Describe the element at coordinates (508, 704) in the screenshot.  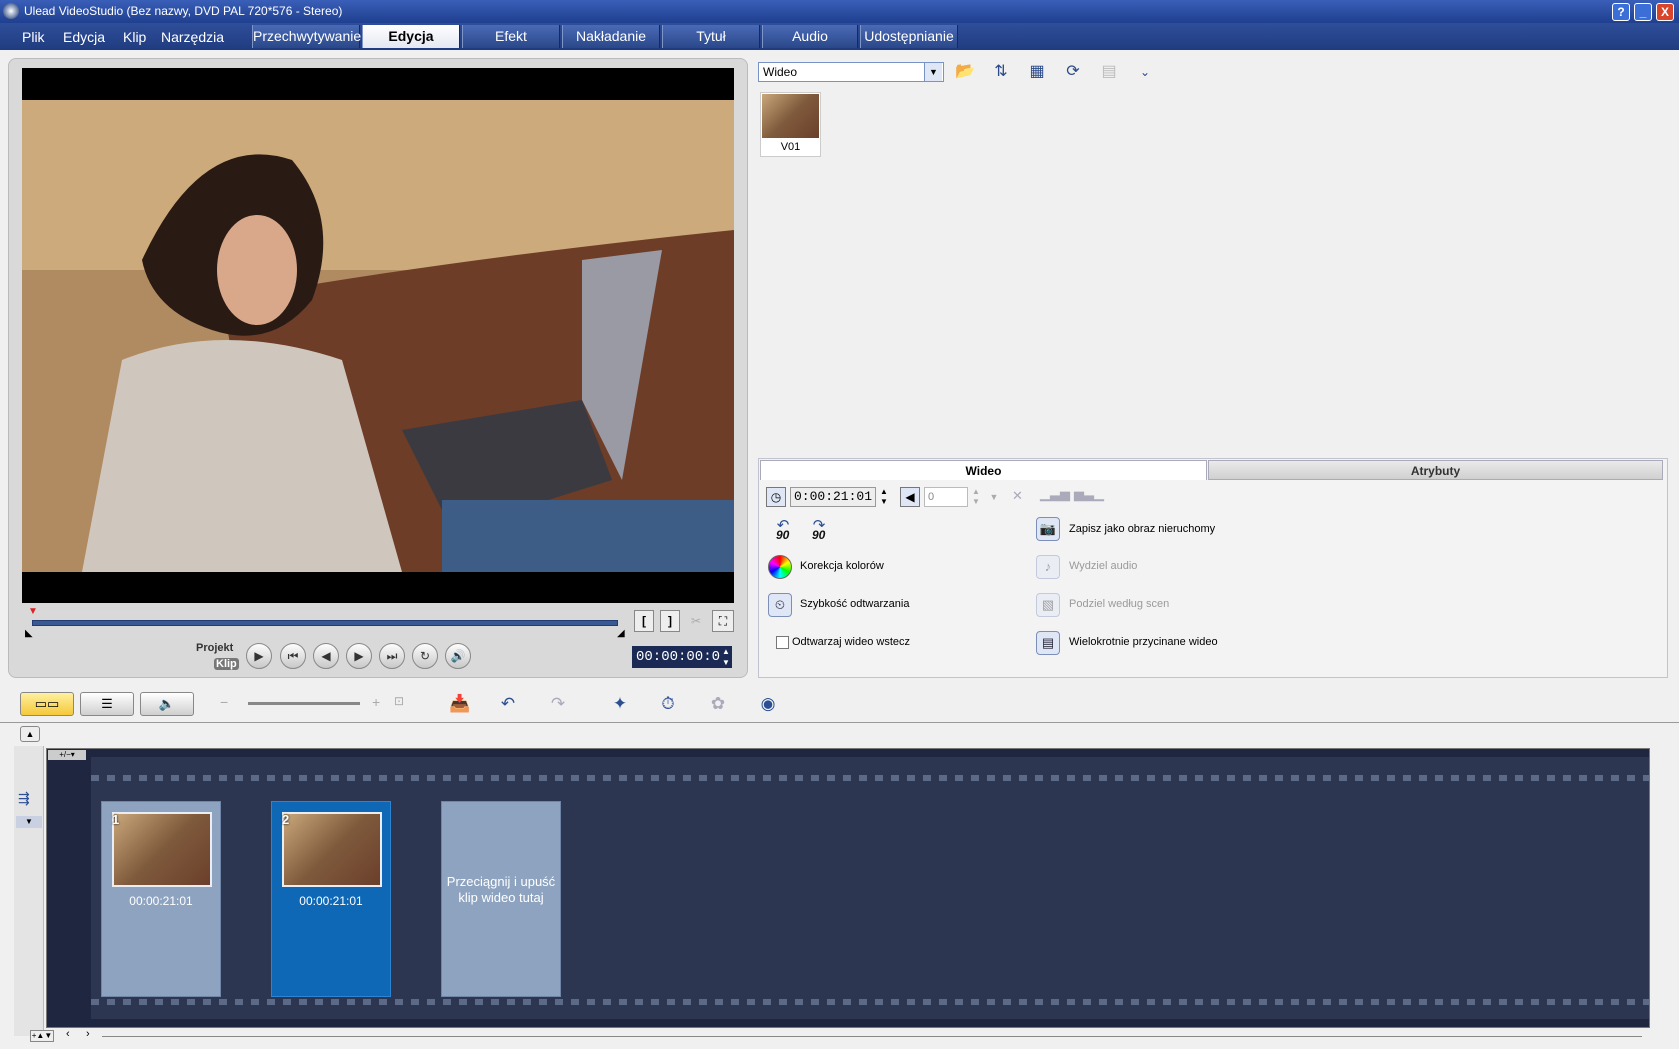
I see `undo-icon: ↶` at that location.